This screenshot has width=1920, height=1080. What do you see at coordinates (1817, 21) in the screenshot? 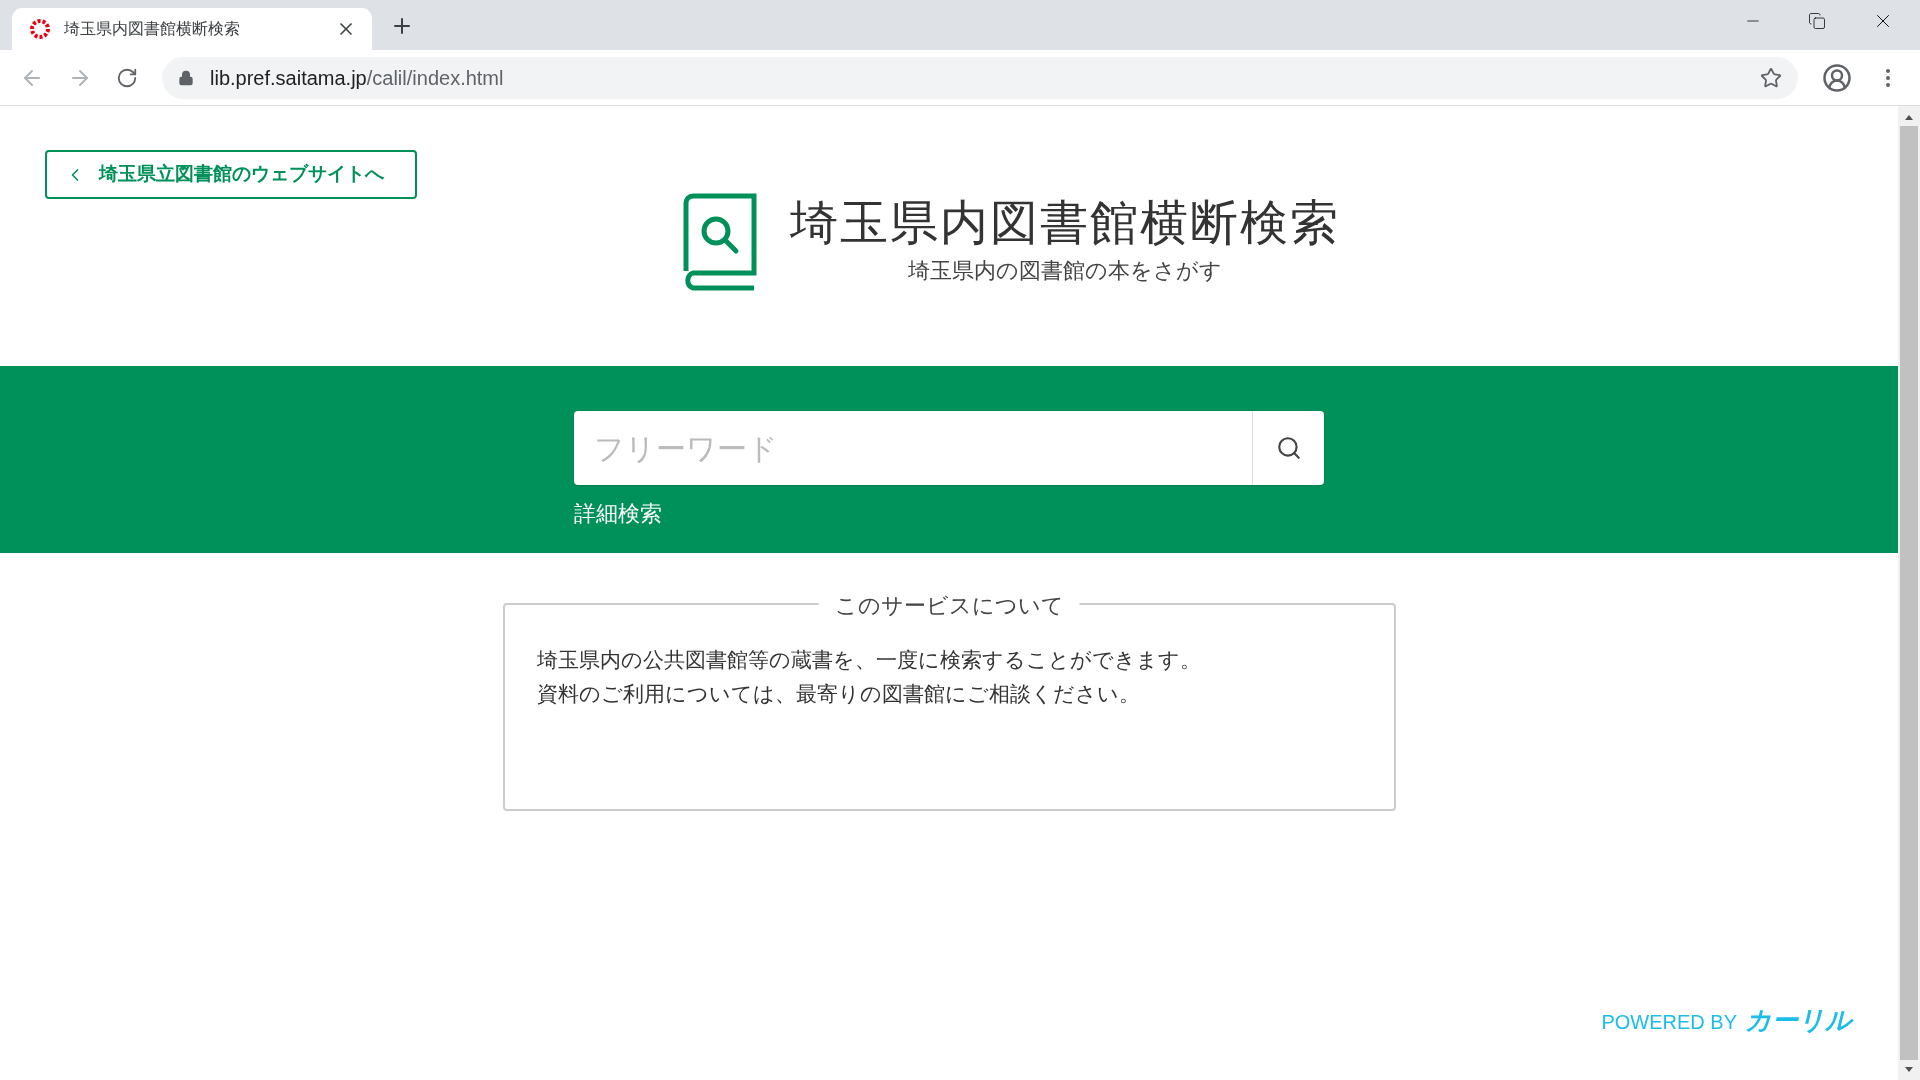
I see `restore-icon` at bounding box center [1817, 21].